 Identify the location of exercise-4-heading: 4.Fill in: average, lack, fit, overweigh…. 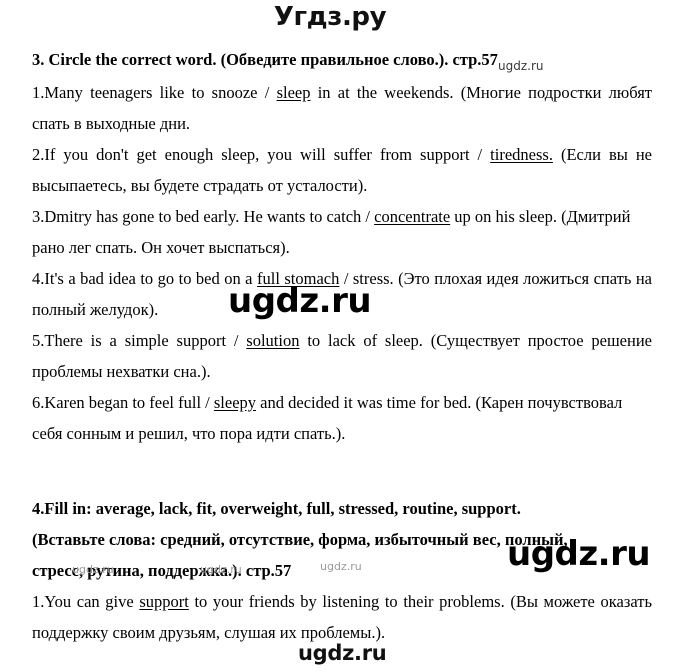
(342, 539).